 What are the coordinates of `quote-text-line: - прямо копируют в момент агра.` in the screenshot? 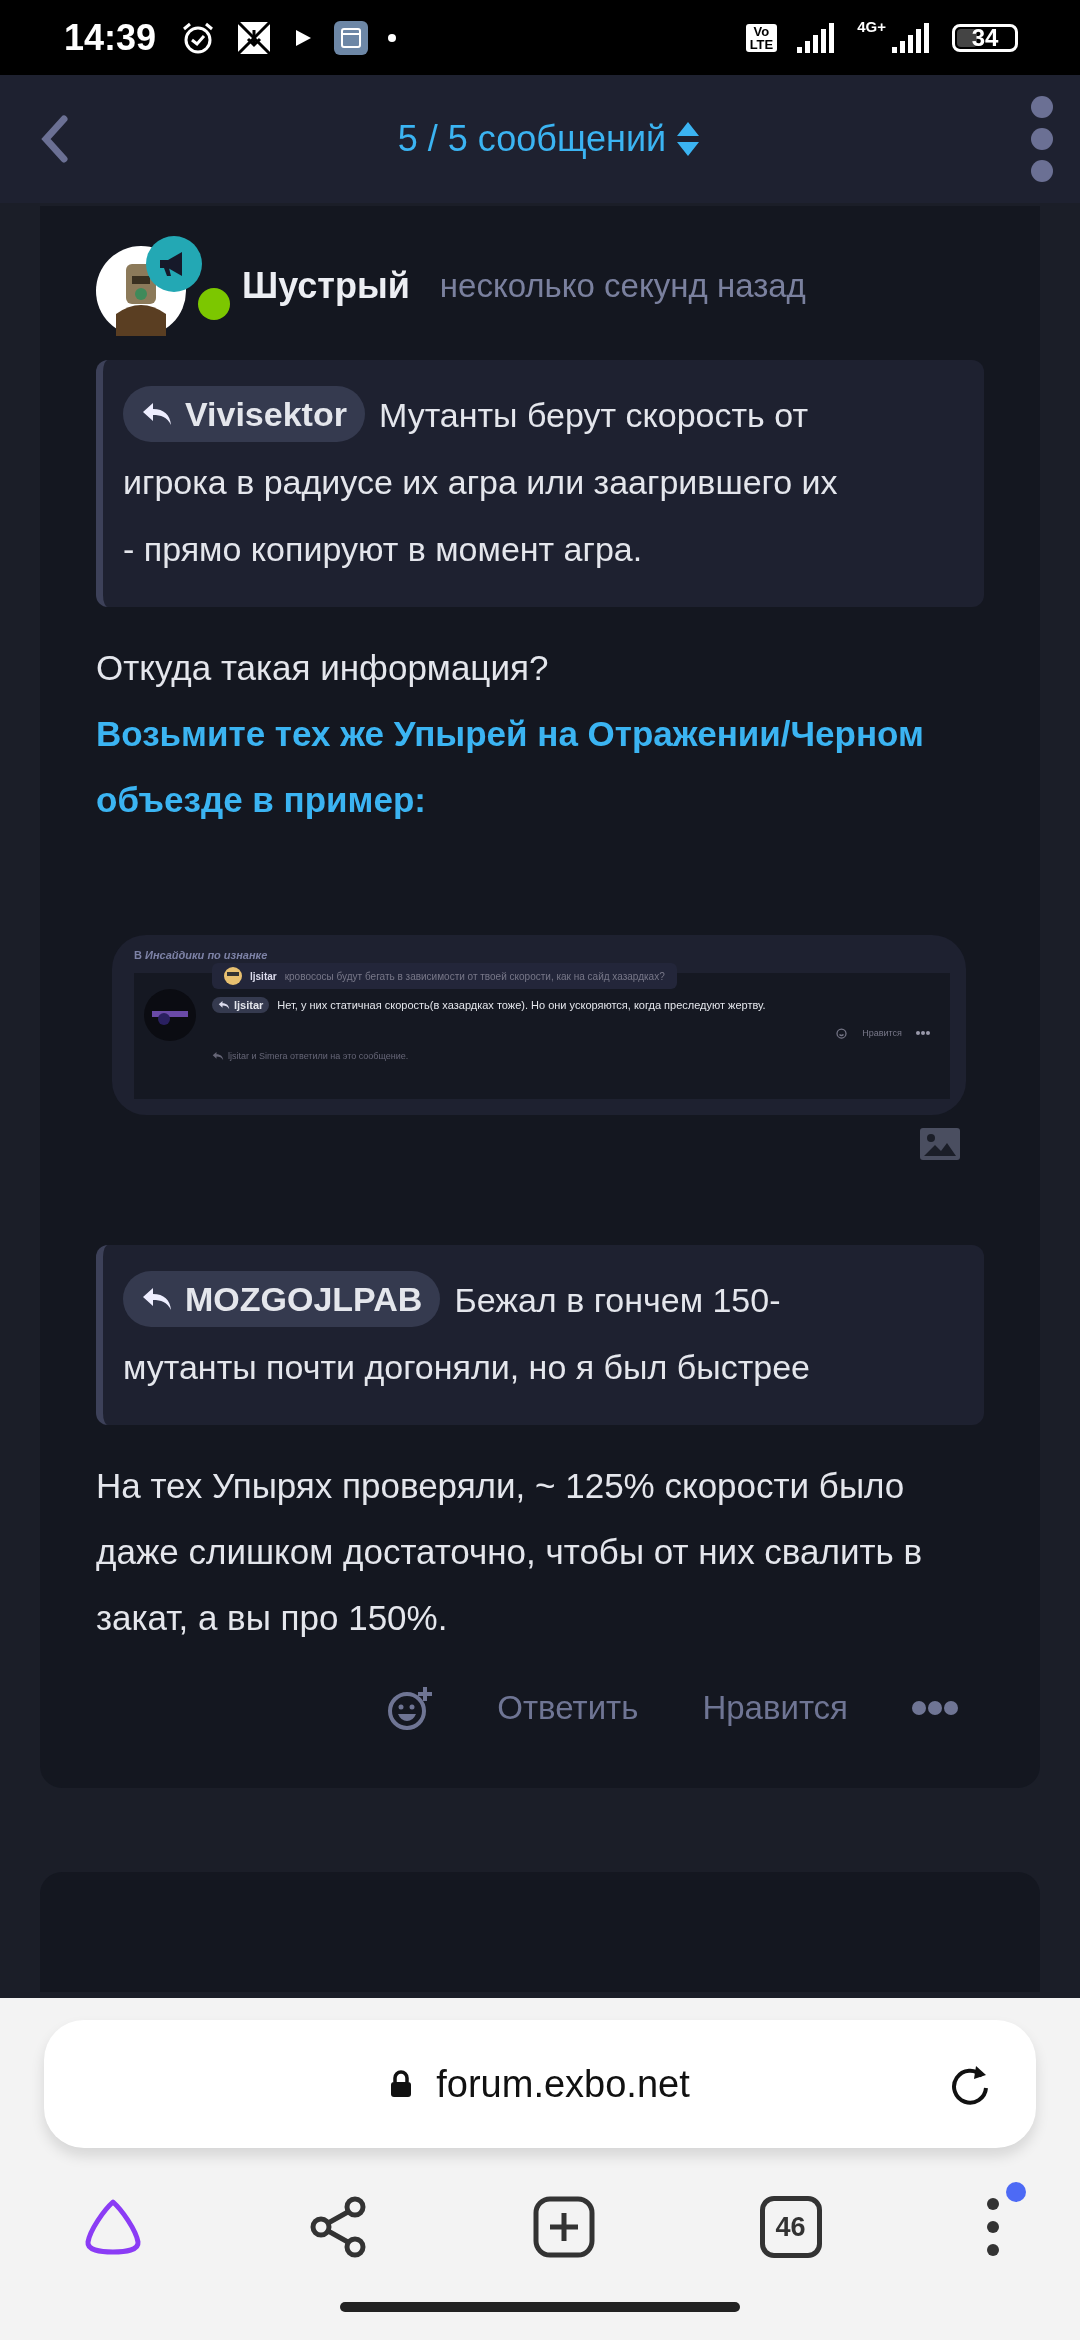 It's located at (383, 549).